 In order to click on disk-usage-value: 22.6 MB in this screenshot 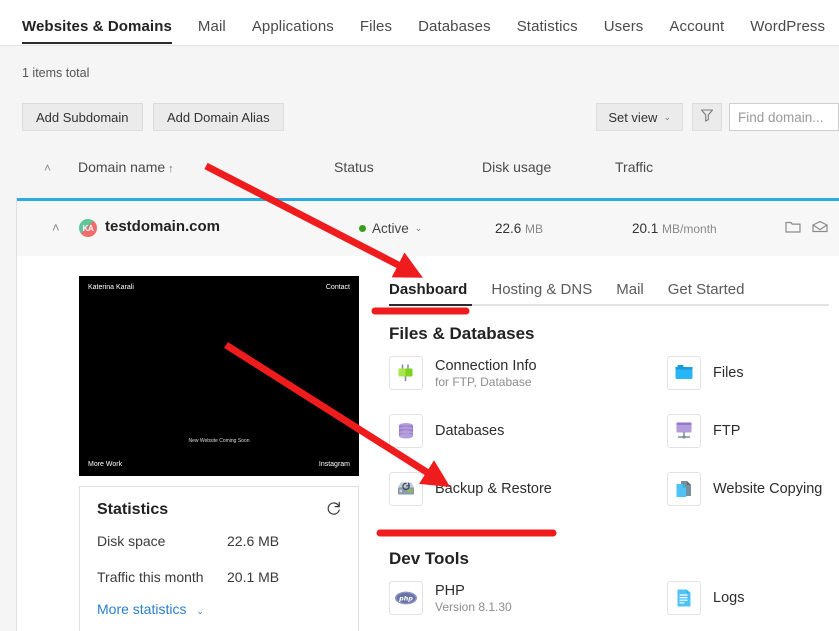, I will do `click(519, 228)`.